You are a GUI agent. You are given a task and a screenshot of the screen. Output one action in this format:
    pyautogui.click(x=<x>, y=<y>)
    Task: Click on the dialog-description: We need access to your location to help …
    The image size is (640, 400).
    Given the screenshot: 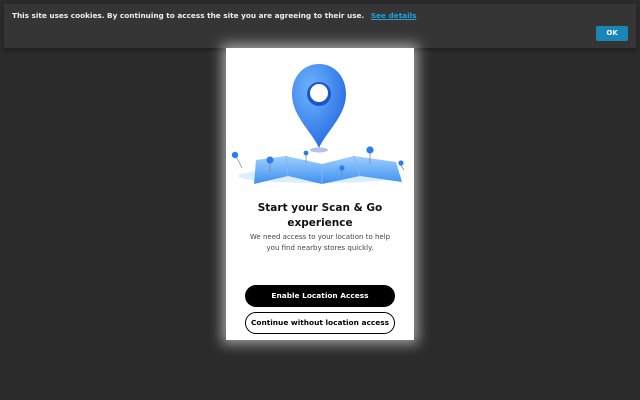 What is the action you would take?
    pyautogui.click(x=320, y=242)
    